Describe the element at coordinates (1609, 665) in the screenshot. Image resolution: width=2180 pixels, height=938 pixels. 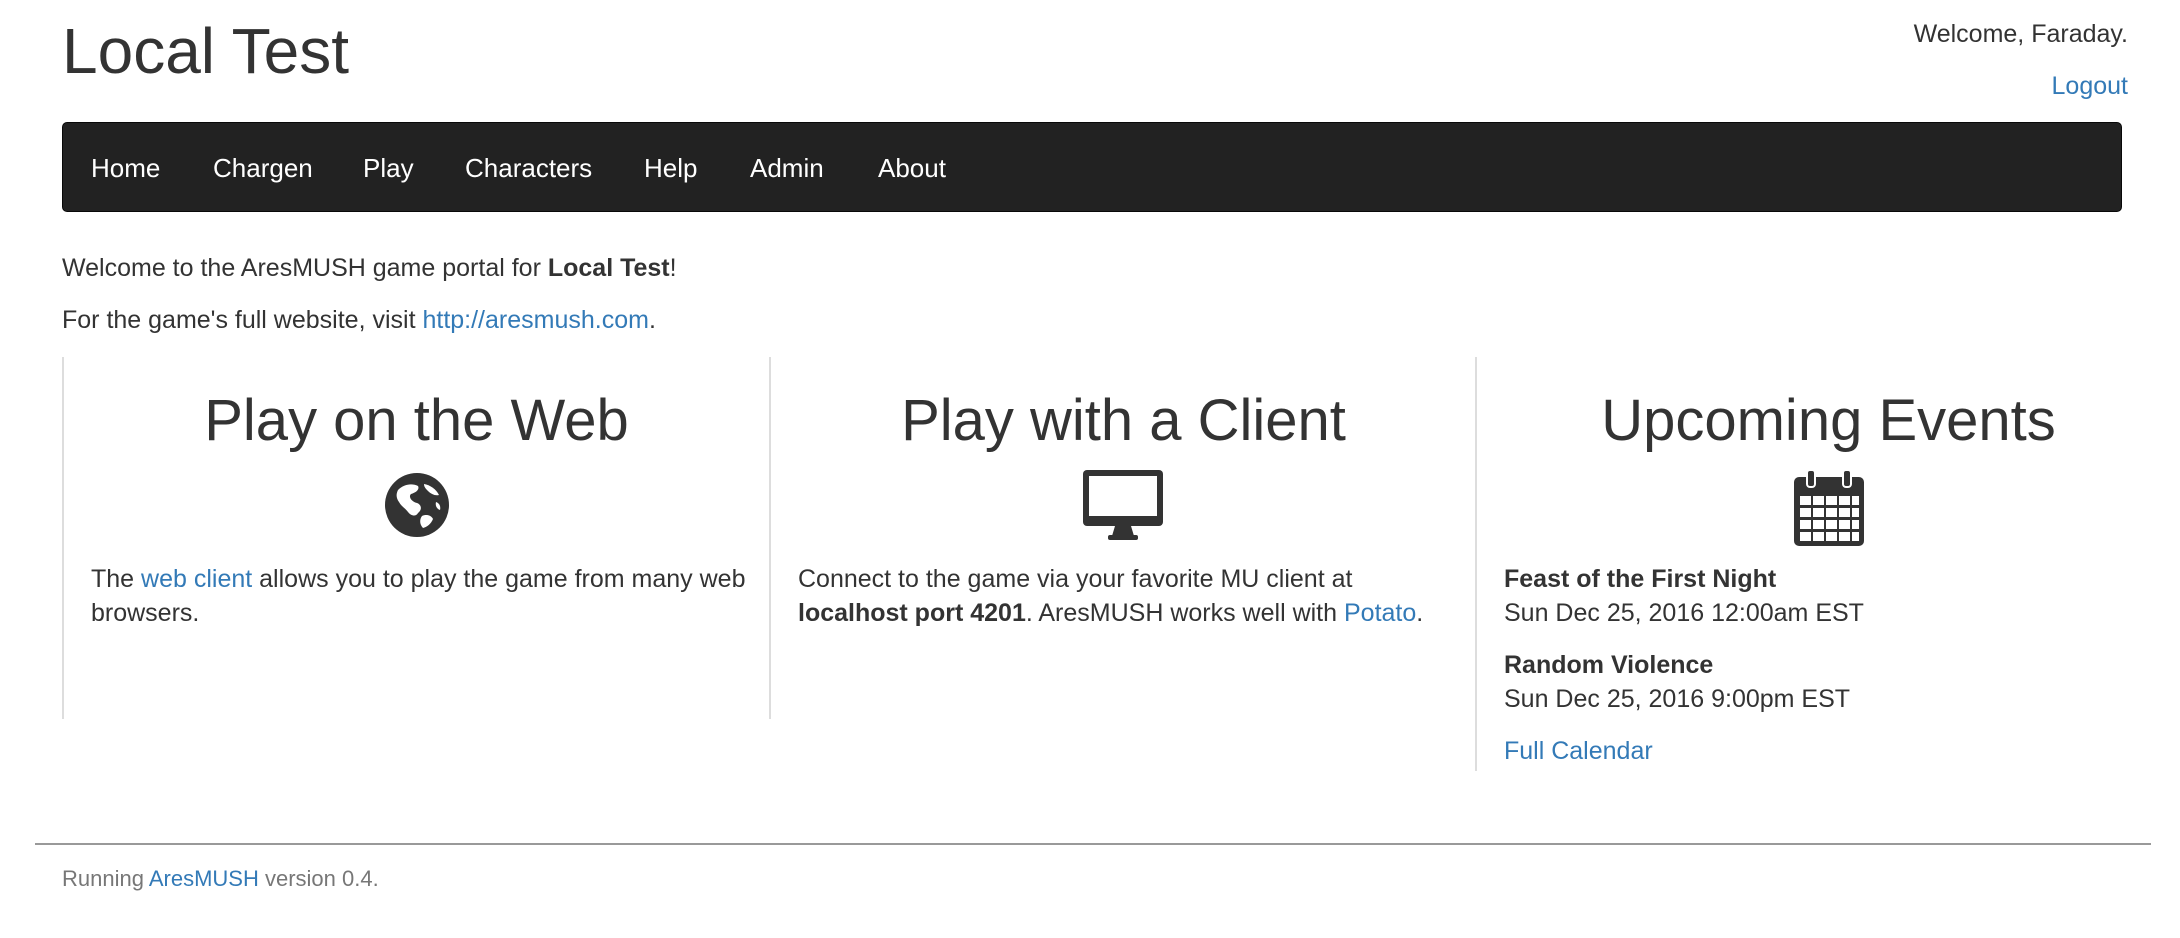
I see `event-name: Random Violence` at that location.